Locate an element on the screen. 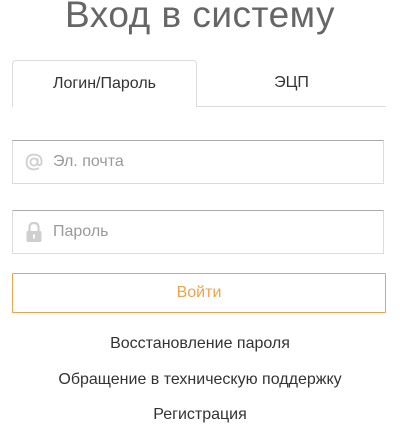 The height and width of the screenshot is (430, 400). support-request-link: Обращение в техническую поддержку is located at coordinates (200, 380).